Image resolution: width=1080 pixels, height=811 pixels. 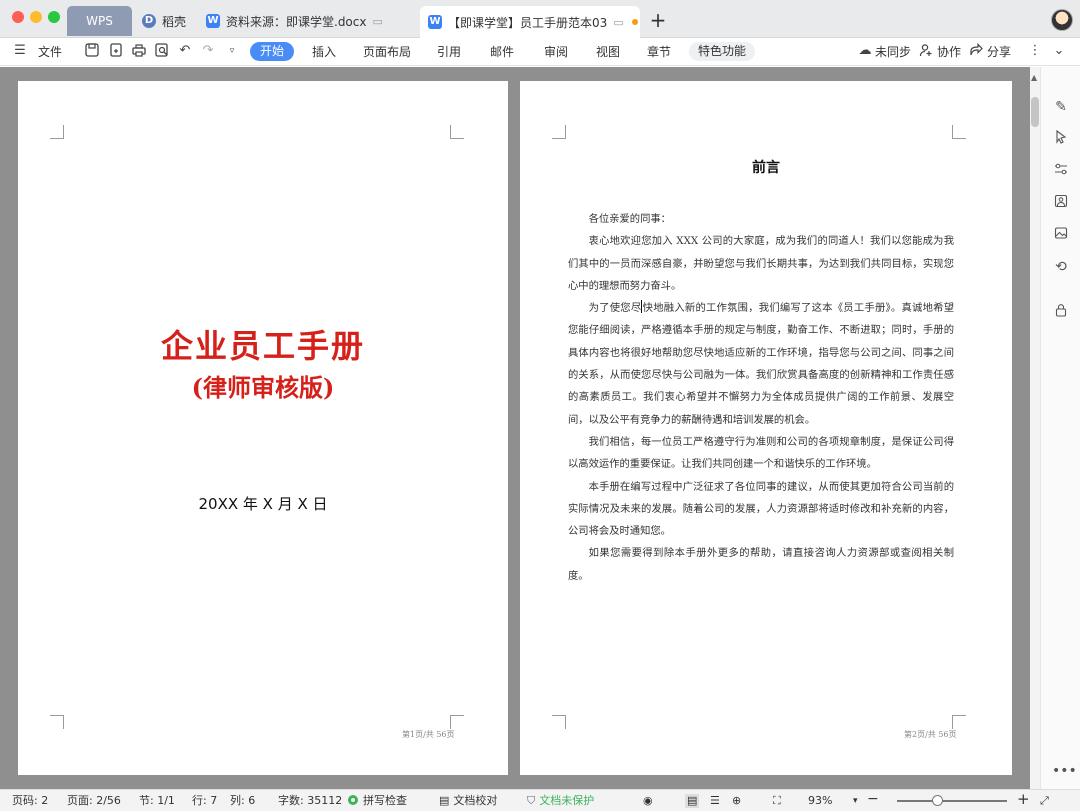 I want to click on fullscreen-icon: ⤢, so click(x=1044, y=801).